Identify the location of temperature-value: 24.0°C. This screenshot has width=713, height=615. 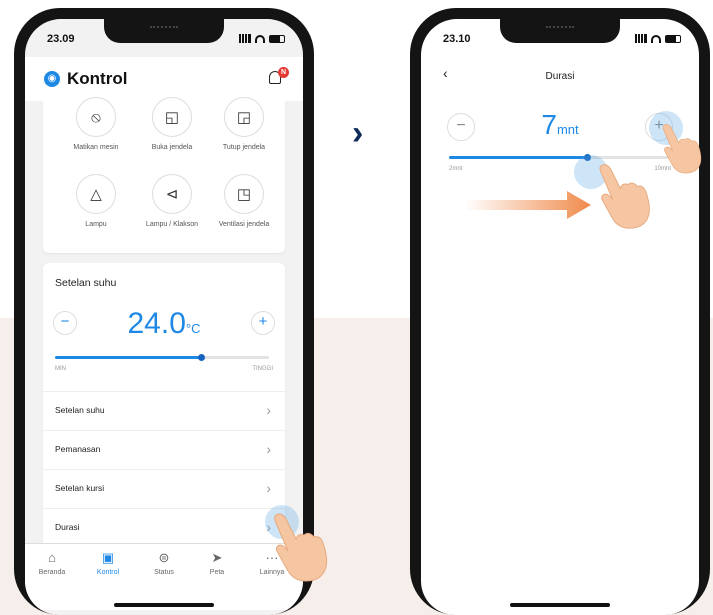
(164, 324).